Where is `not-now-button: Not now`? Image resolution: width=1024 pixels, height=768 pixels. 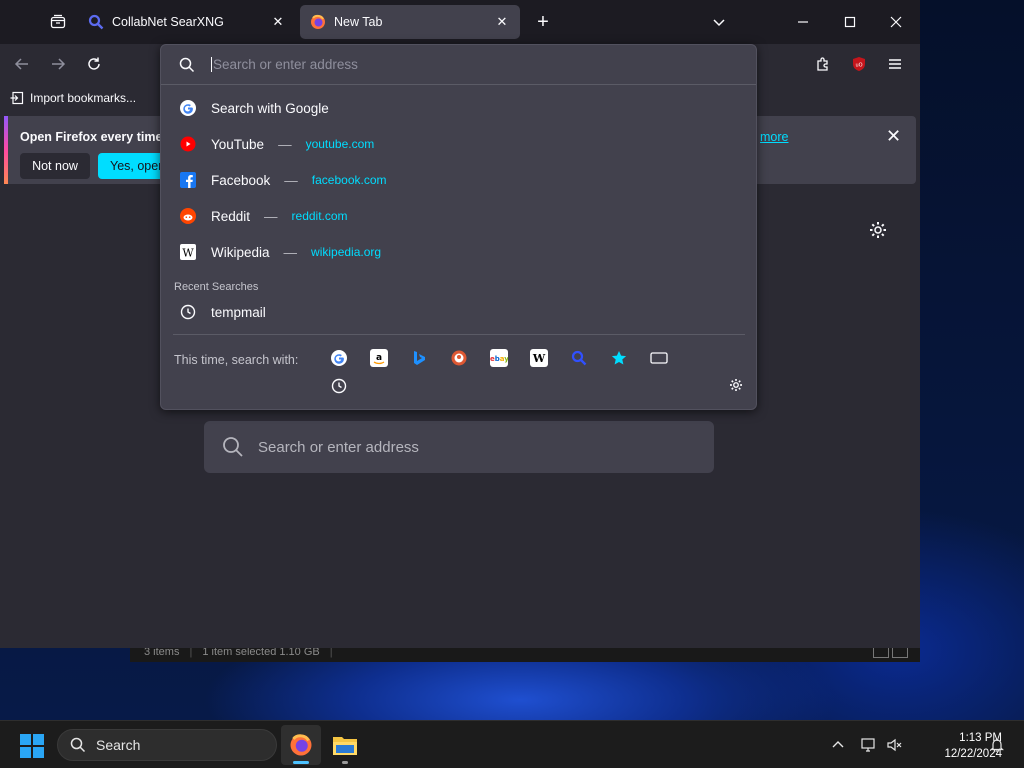
not-now-button: Not now is located at coordinates (55, 166).